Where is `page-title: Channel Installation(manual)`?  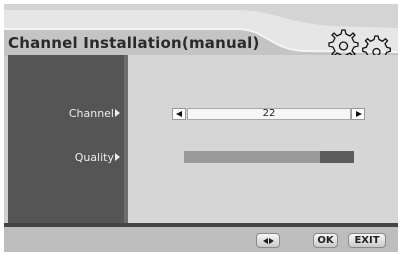 page-title: Channel Installation(manual) is located at coordinates (134, 43).